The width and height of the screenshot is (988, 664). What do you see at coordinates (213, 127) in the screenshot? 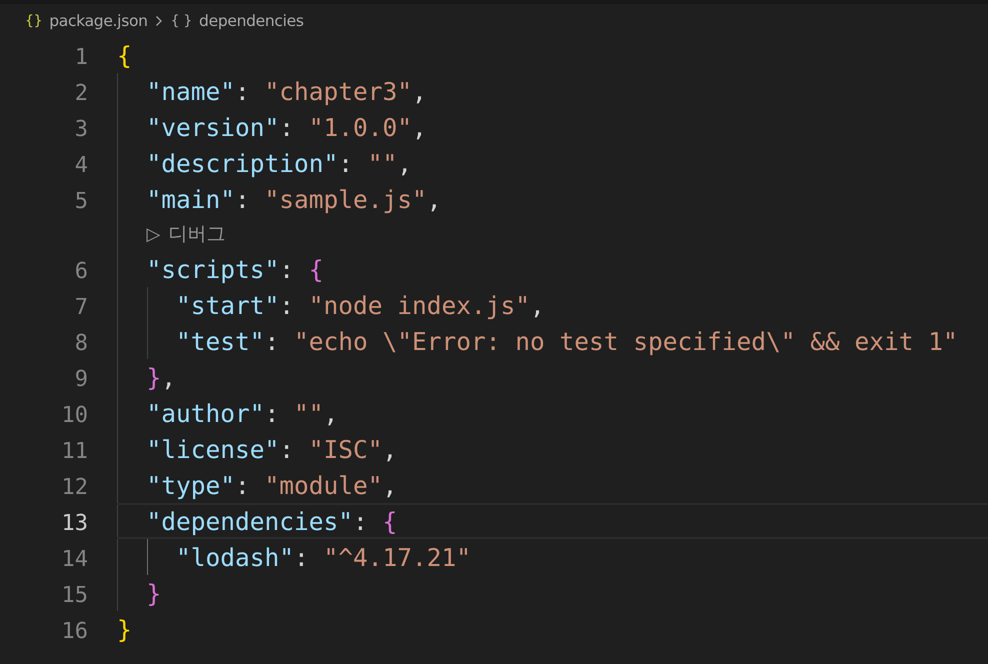
I see `code-token: "version"` at bounding box center [213, 127].